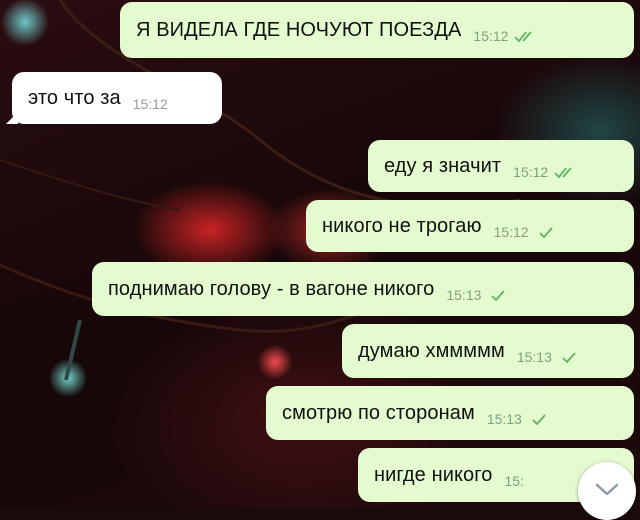 This screenshot has height=520, width=640. I want to click on outgoing-message: поднимаю голову - в вагоне никого 15:13, so click(363, 289).